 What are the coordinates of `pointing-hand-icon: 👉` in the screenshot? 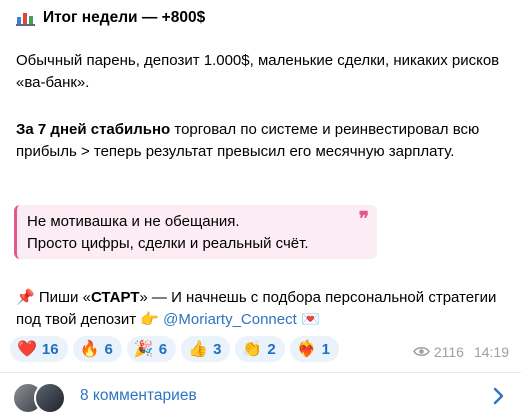 It's located at (149, 319).